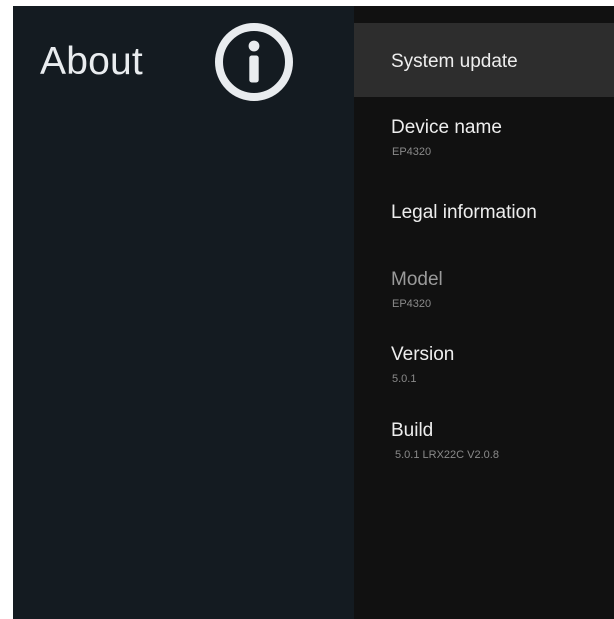 The image size is (614, 619). I want to click on version-value: 5.0.1, so click(404, 379).